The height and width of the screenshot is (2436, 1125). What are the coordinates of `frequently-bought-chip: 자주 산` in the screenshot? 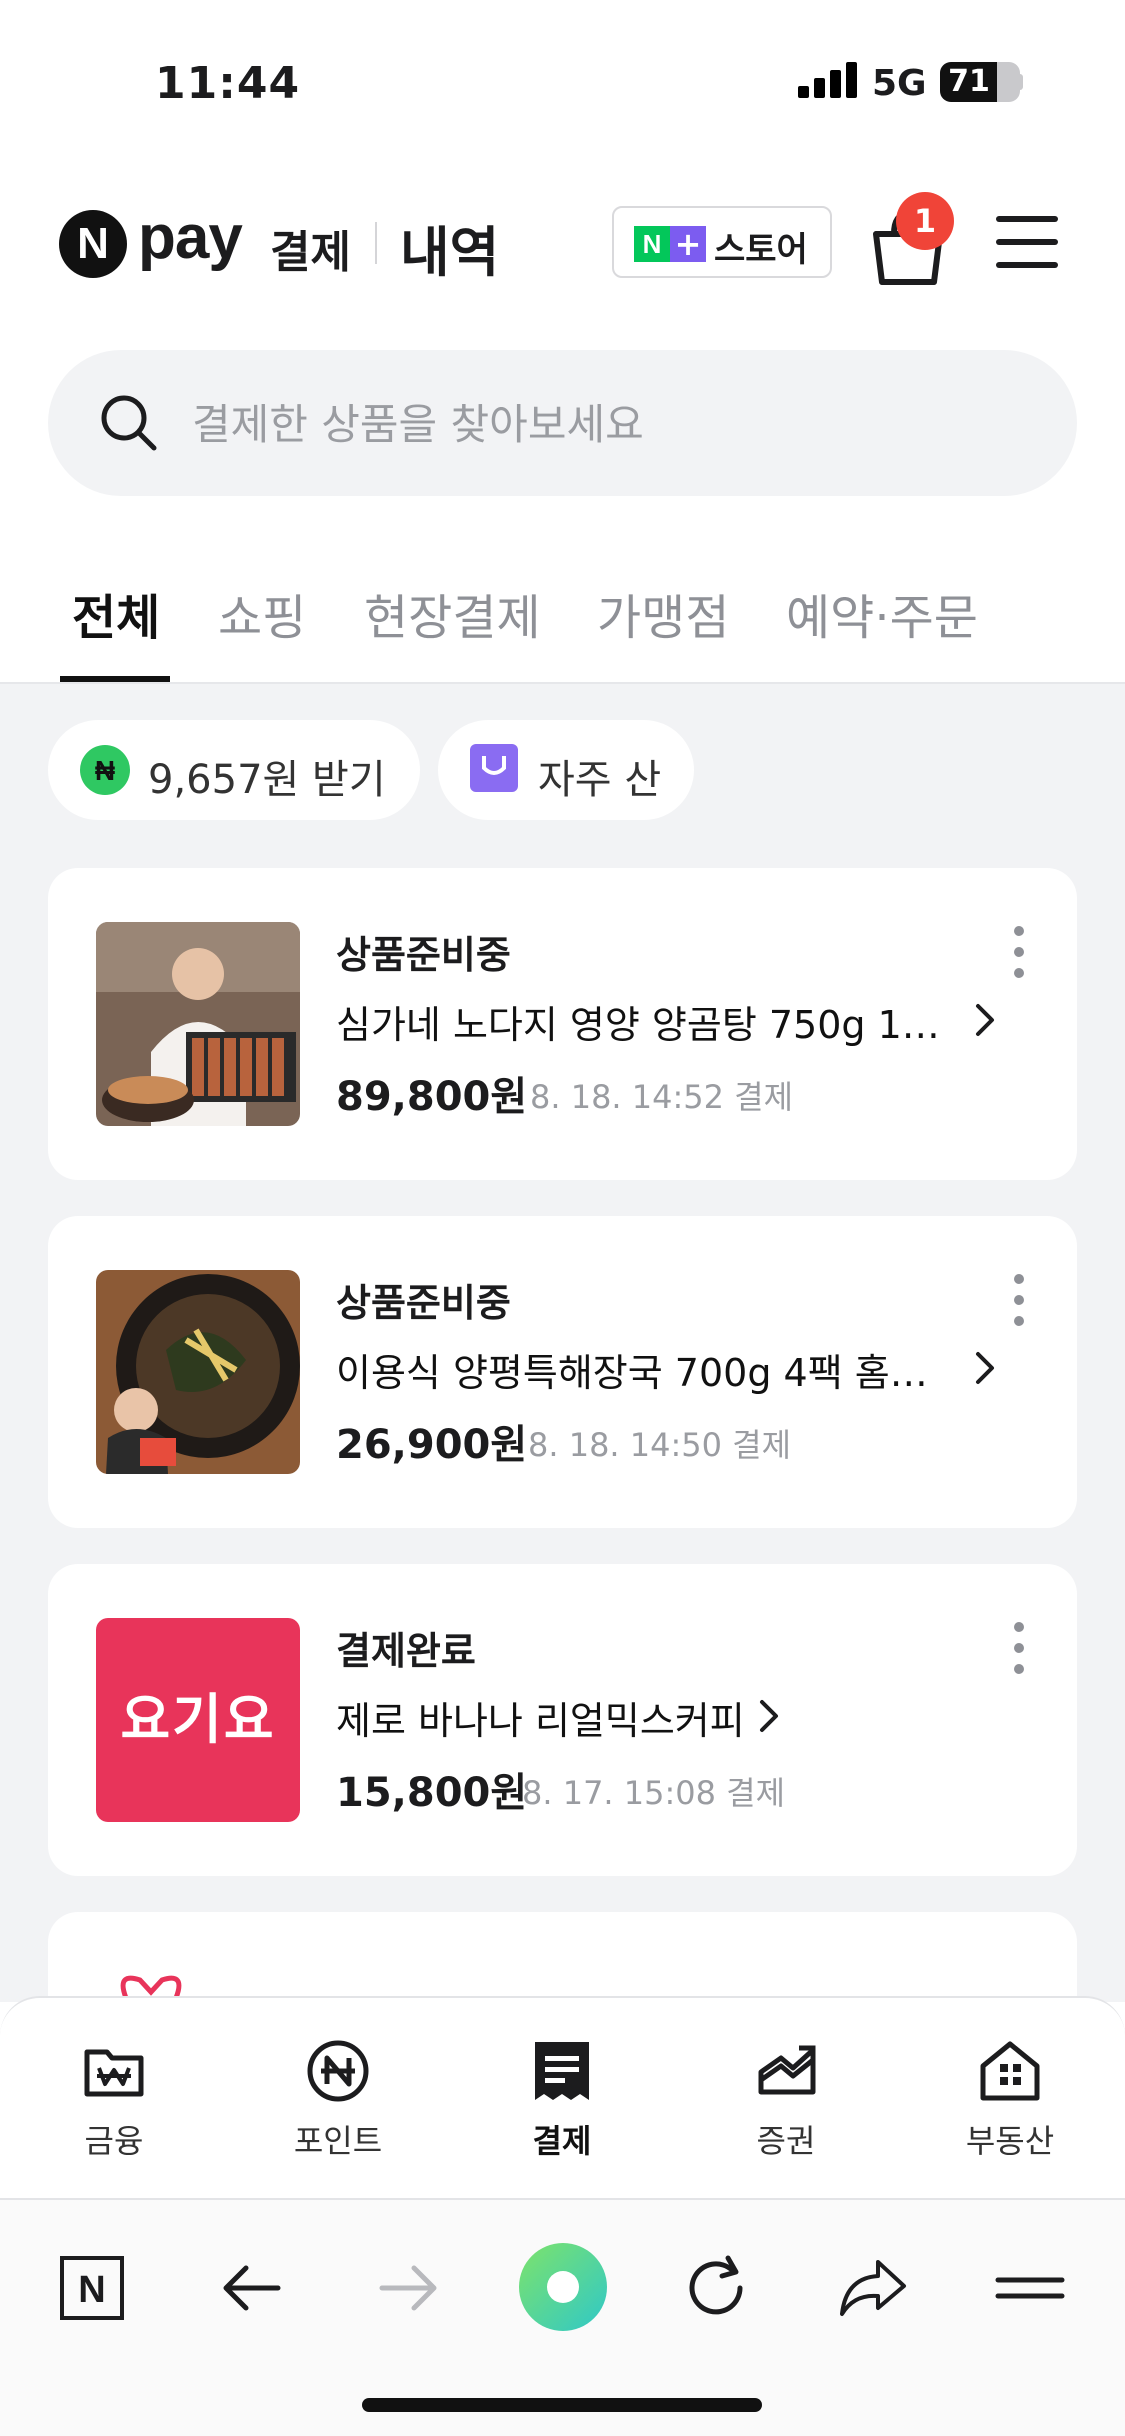 It's located at (566, 770).